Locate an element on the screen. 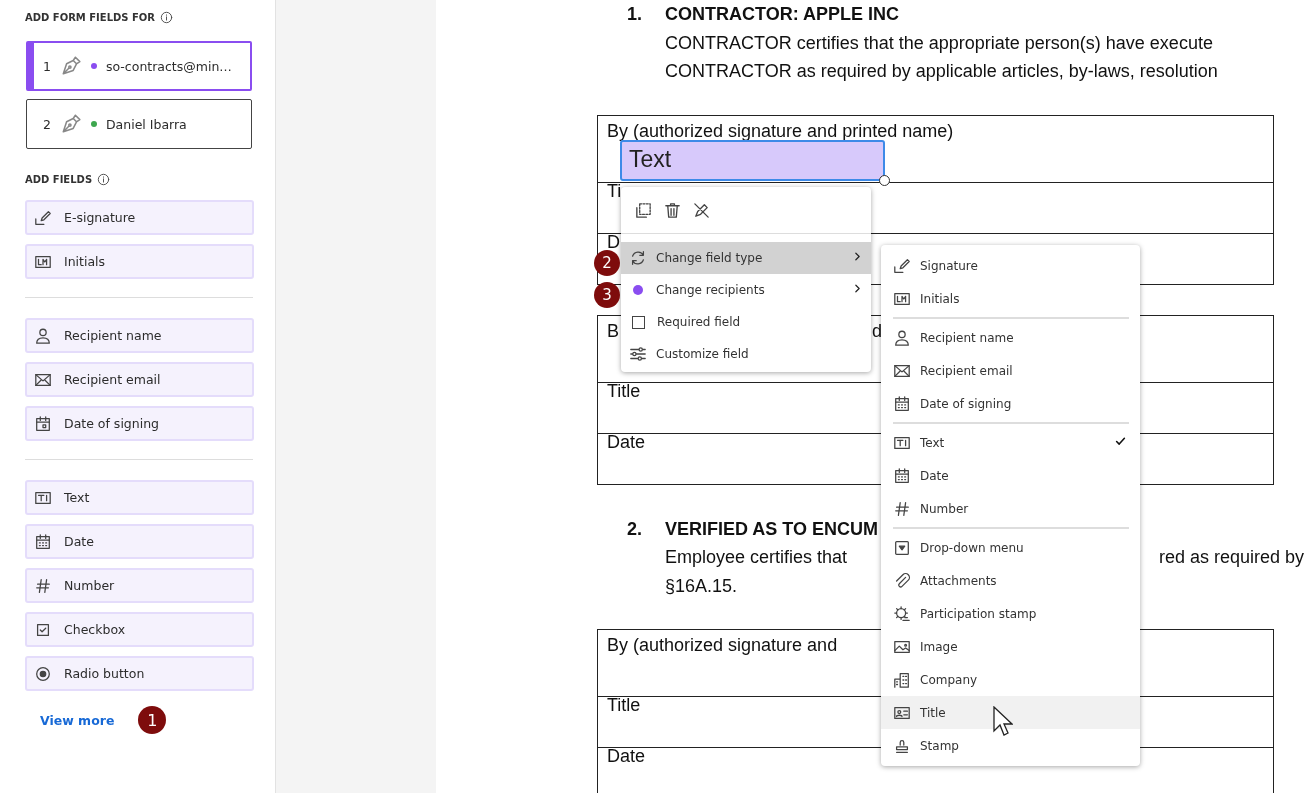  menu-item: Initials is located at coordinates (1010, 298).